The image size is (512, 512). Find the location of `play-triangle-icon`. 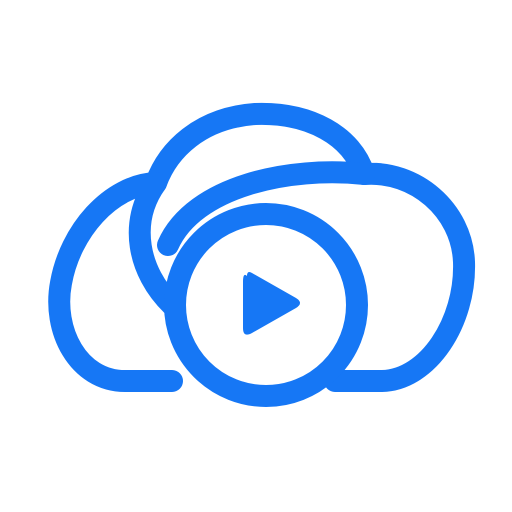

play-triangle-icon is located at coordinates (271, 303).